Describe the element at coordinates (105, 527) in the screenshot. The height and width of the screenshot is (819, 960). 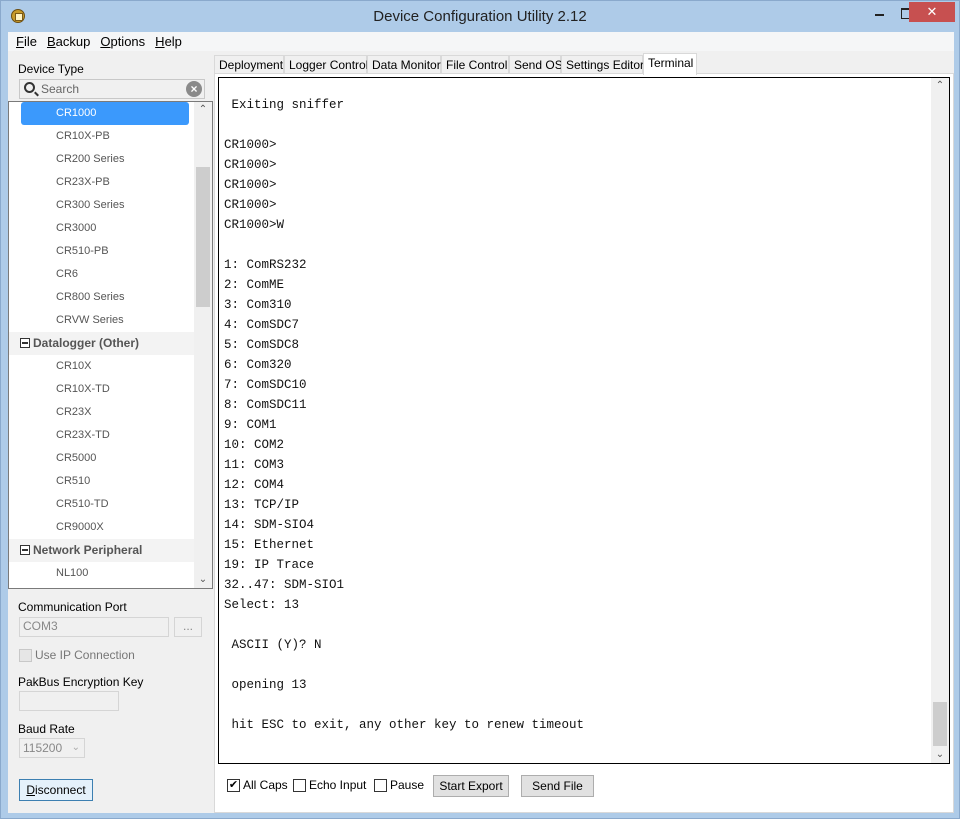
I see `tree-item: CR9000X` at that location.